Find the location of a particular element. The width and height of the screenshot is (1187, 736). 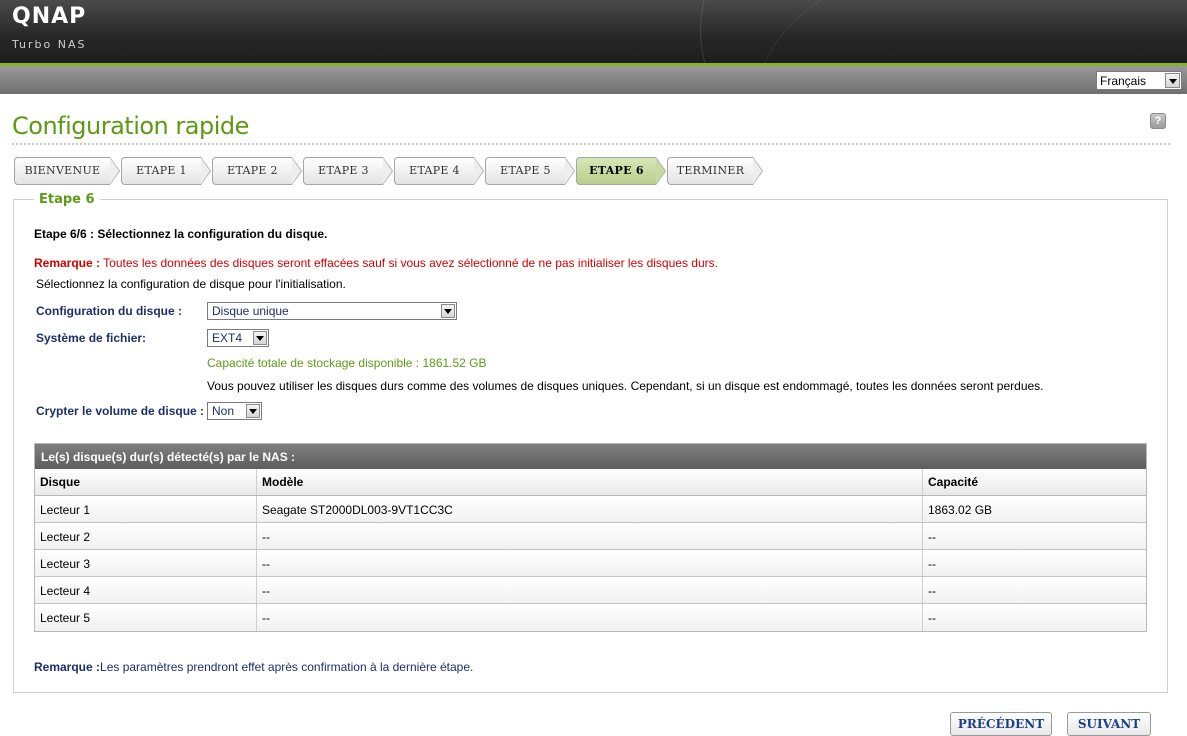

table-row: Lecteur 5 -- -- is located at coordinates (590, 617).